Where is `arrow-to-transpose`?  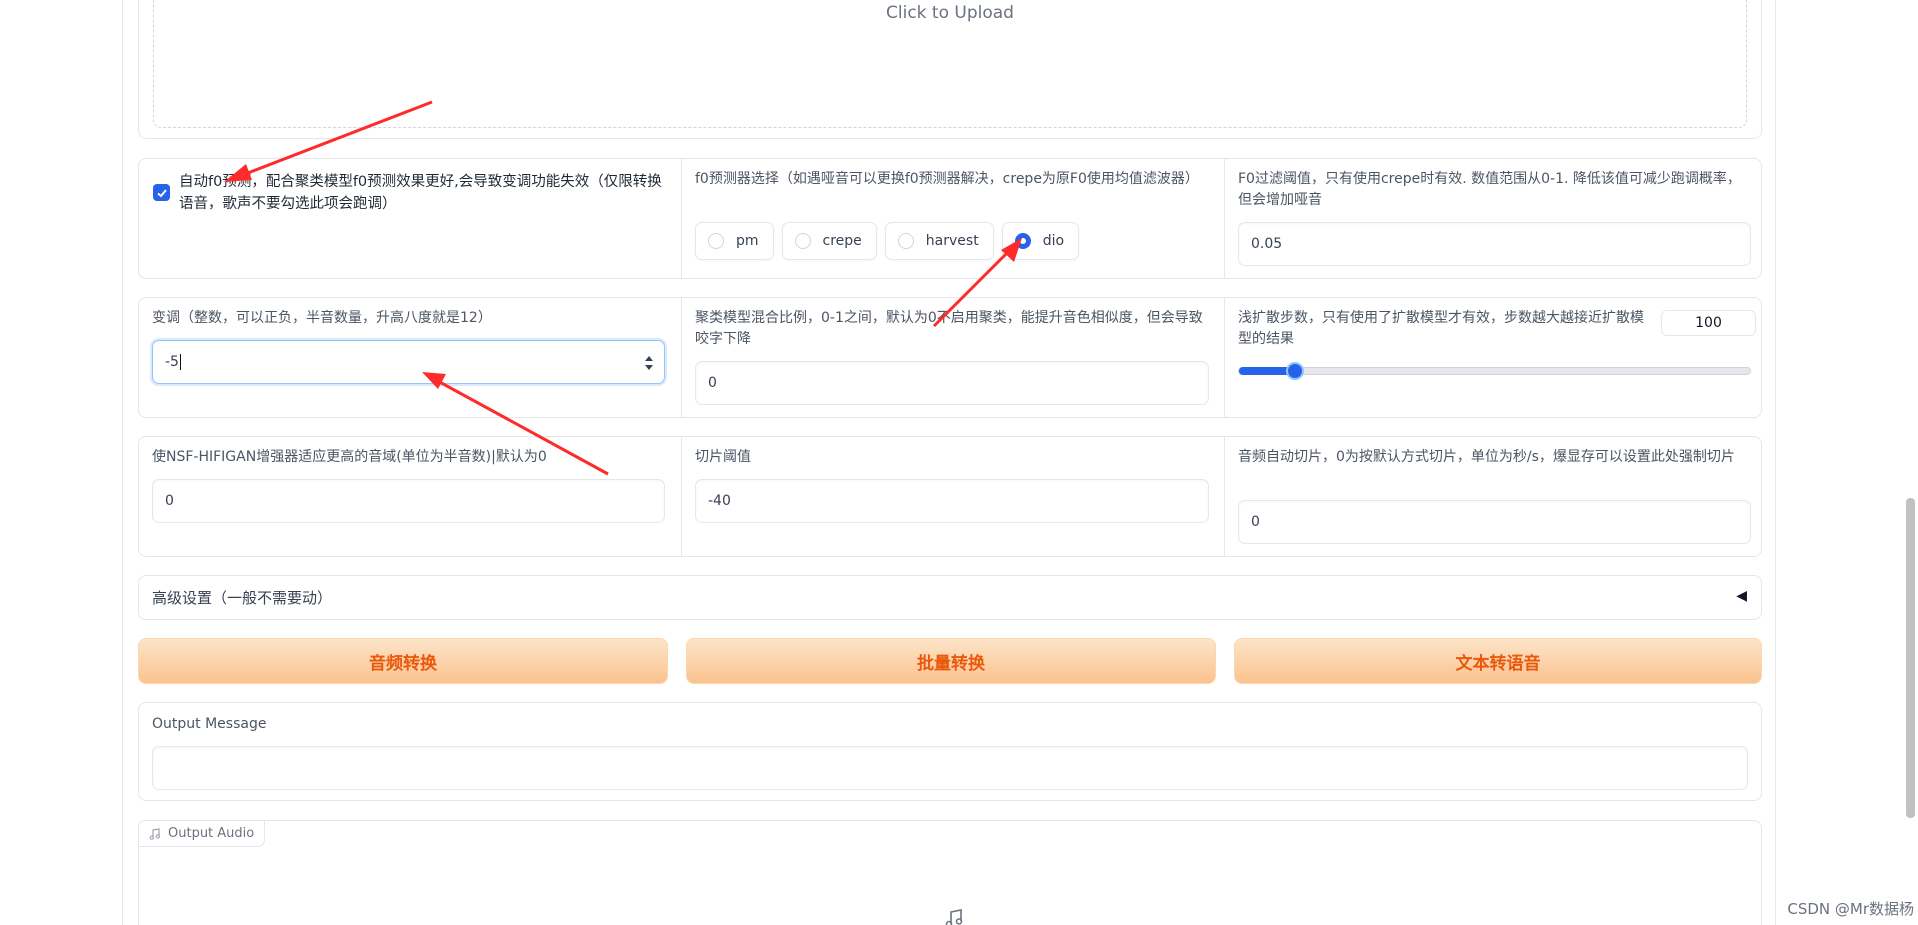 arrow-to-transpose is located at coordinates (515, 424).